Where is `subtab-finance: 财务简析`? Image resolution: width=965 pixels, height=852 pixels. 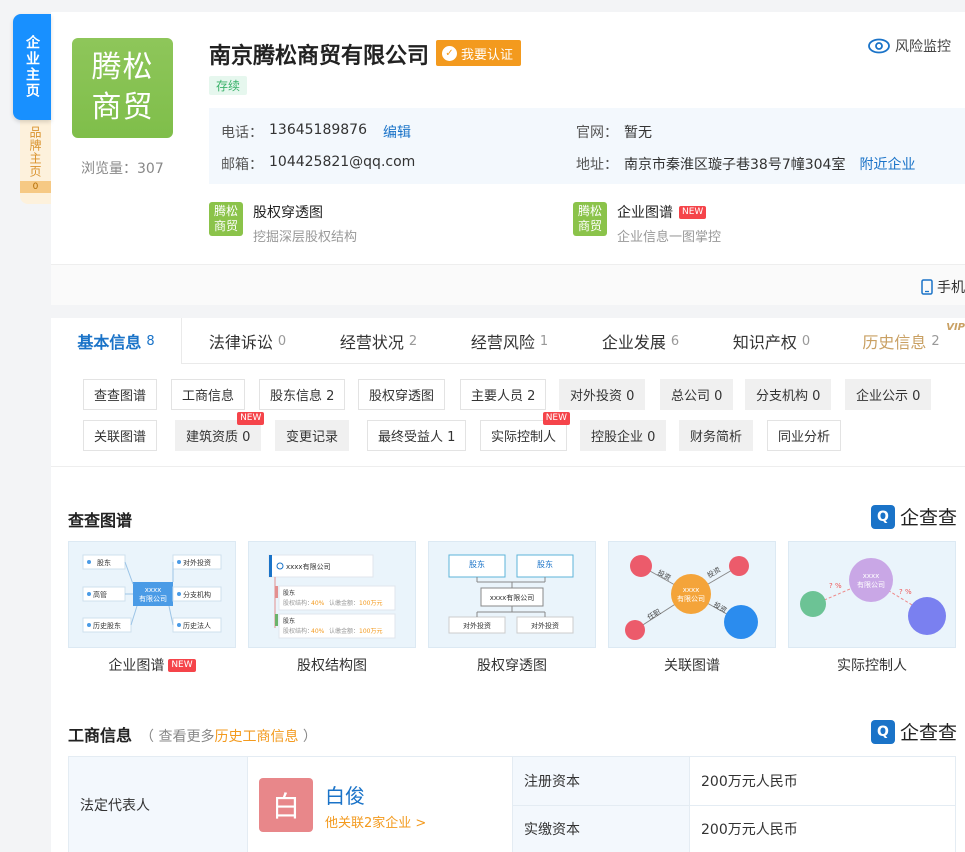 subtab-finance: 财务简析 is located at coordinates (716, 435).